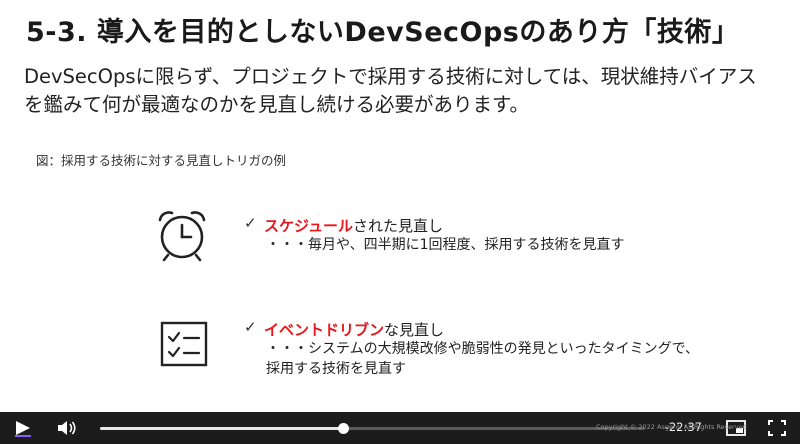 The image size is (800, 444). Describe the element at coordinates (383, 32) in the screenshot. I see `slide-title: 5-3. 導入を目的としないDevSecOpsのあり方「技術」` at that location.